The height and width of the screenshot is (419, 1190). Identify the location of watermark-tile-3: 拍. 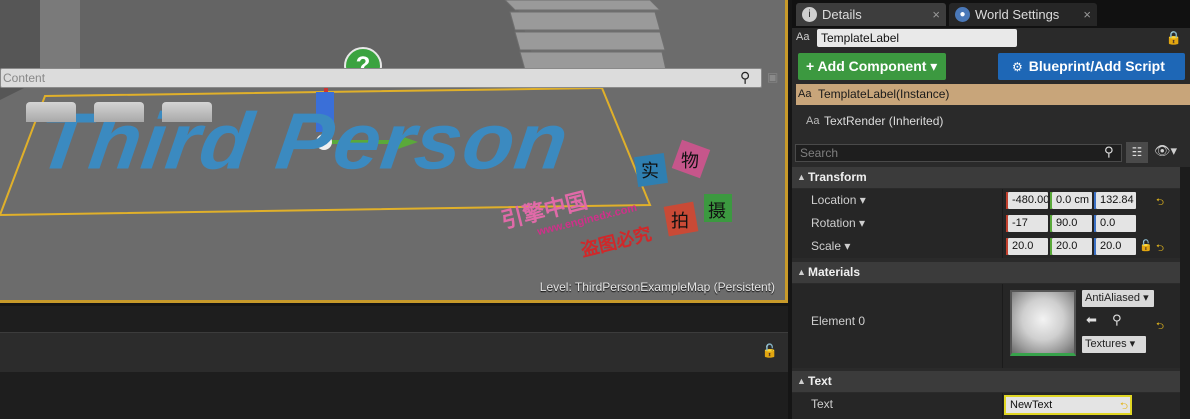
(680, 221).